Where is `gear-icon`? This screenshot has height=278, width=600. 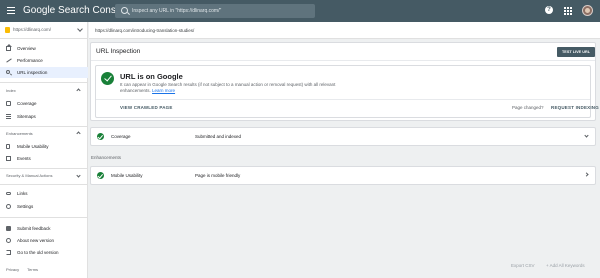 gear-icon is located at coordinates (8, 206).